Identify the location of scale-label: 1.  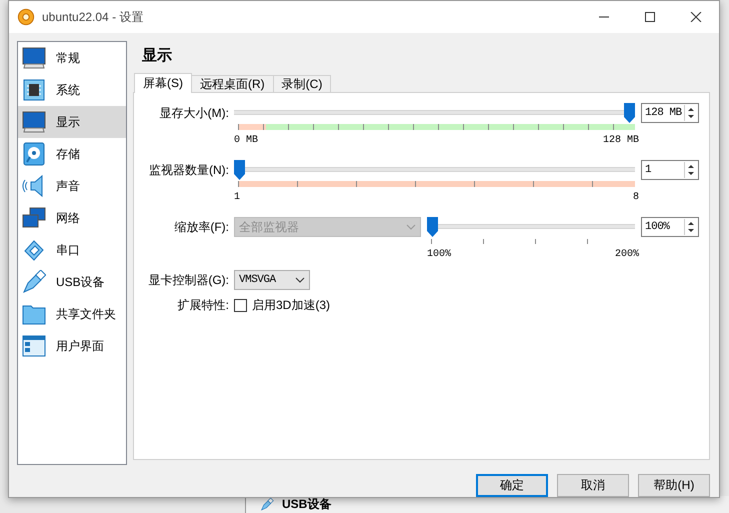
(237, 198).